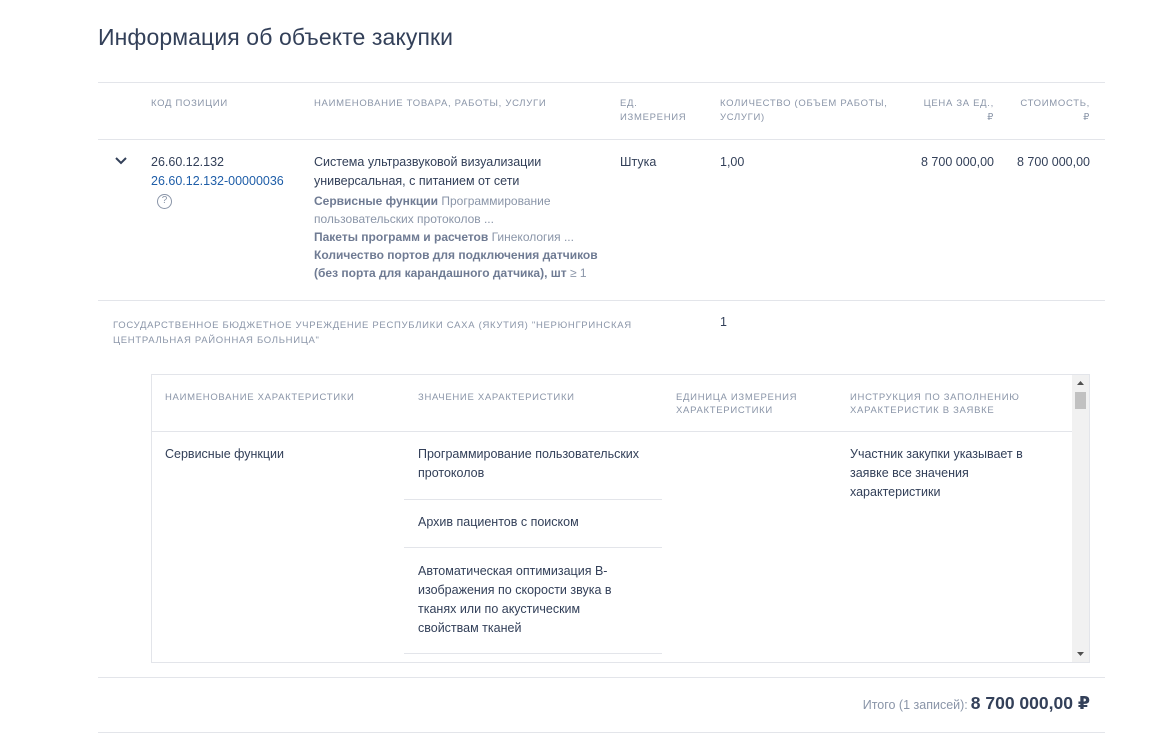  Describe the element at coordinates (1030, 703) in the screenshot. I see `total-value: 8 700 000,00 ₽` at that location.